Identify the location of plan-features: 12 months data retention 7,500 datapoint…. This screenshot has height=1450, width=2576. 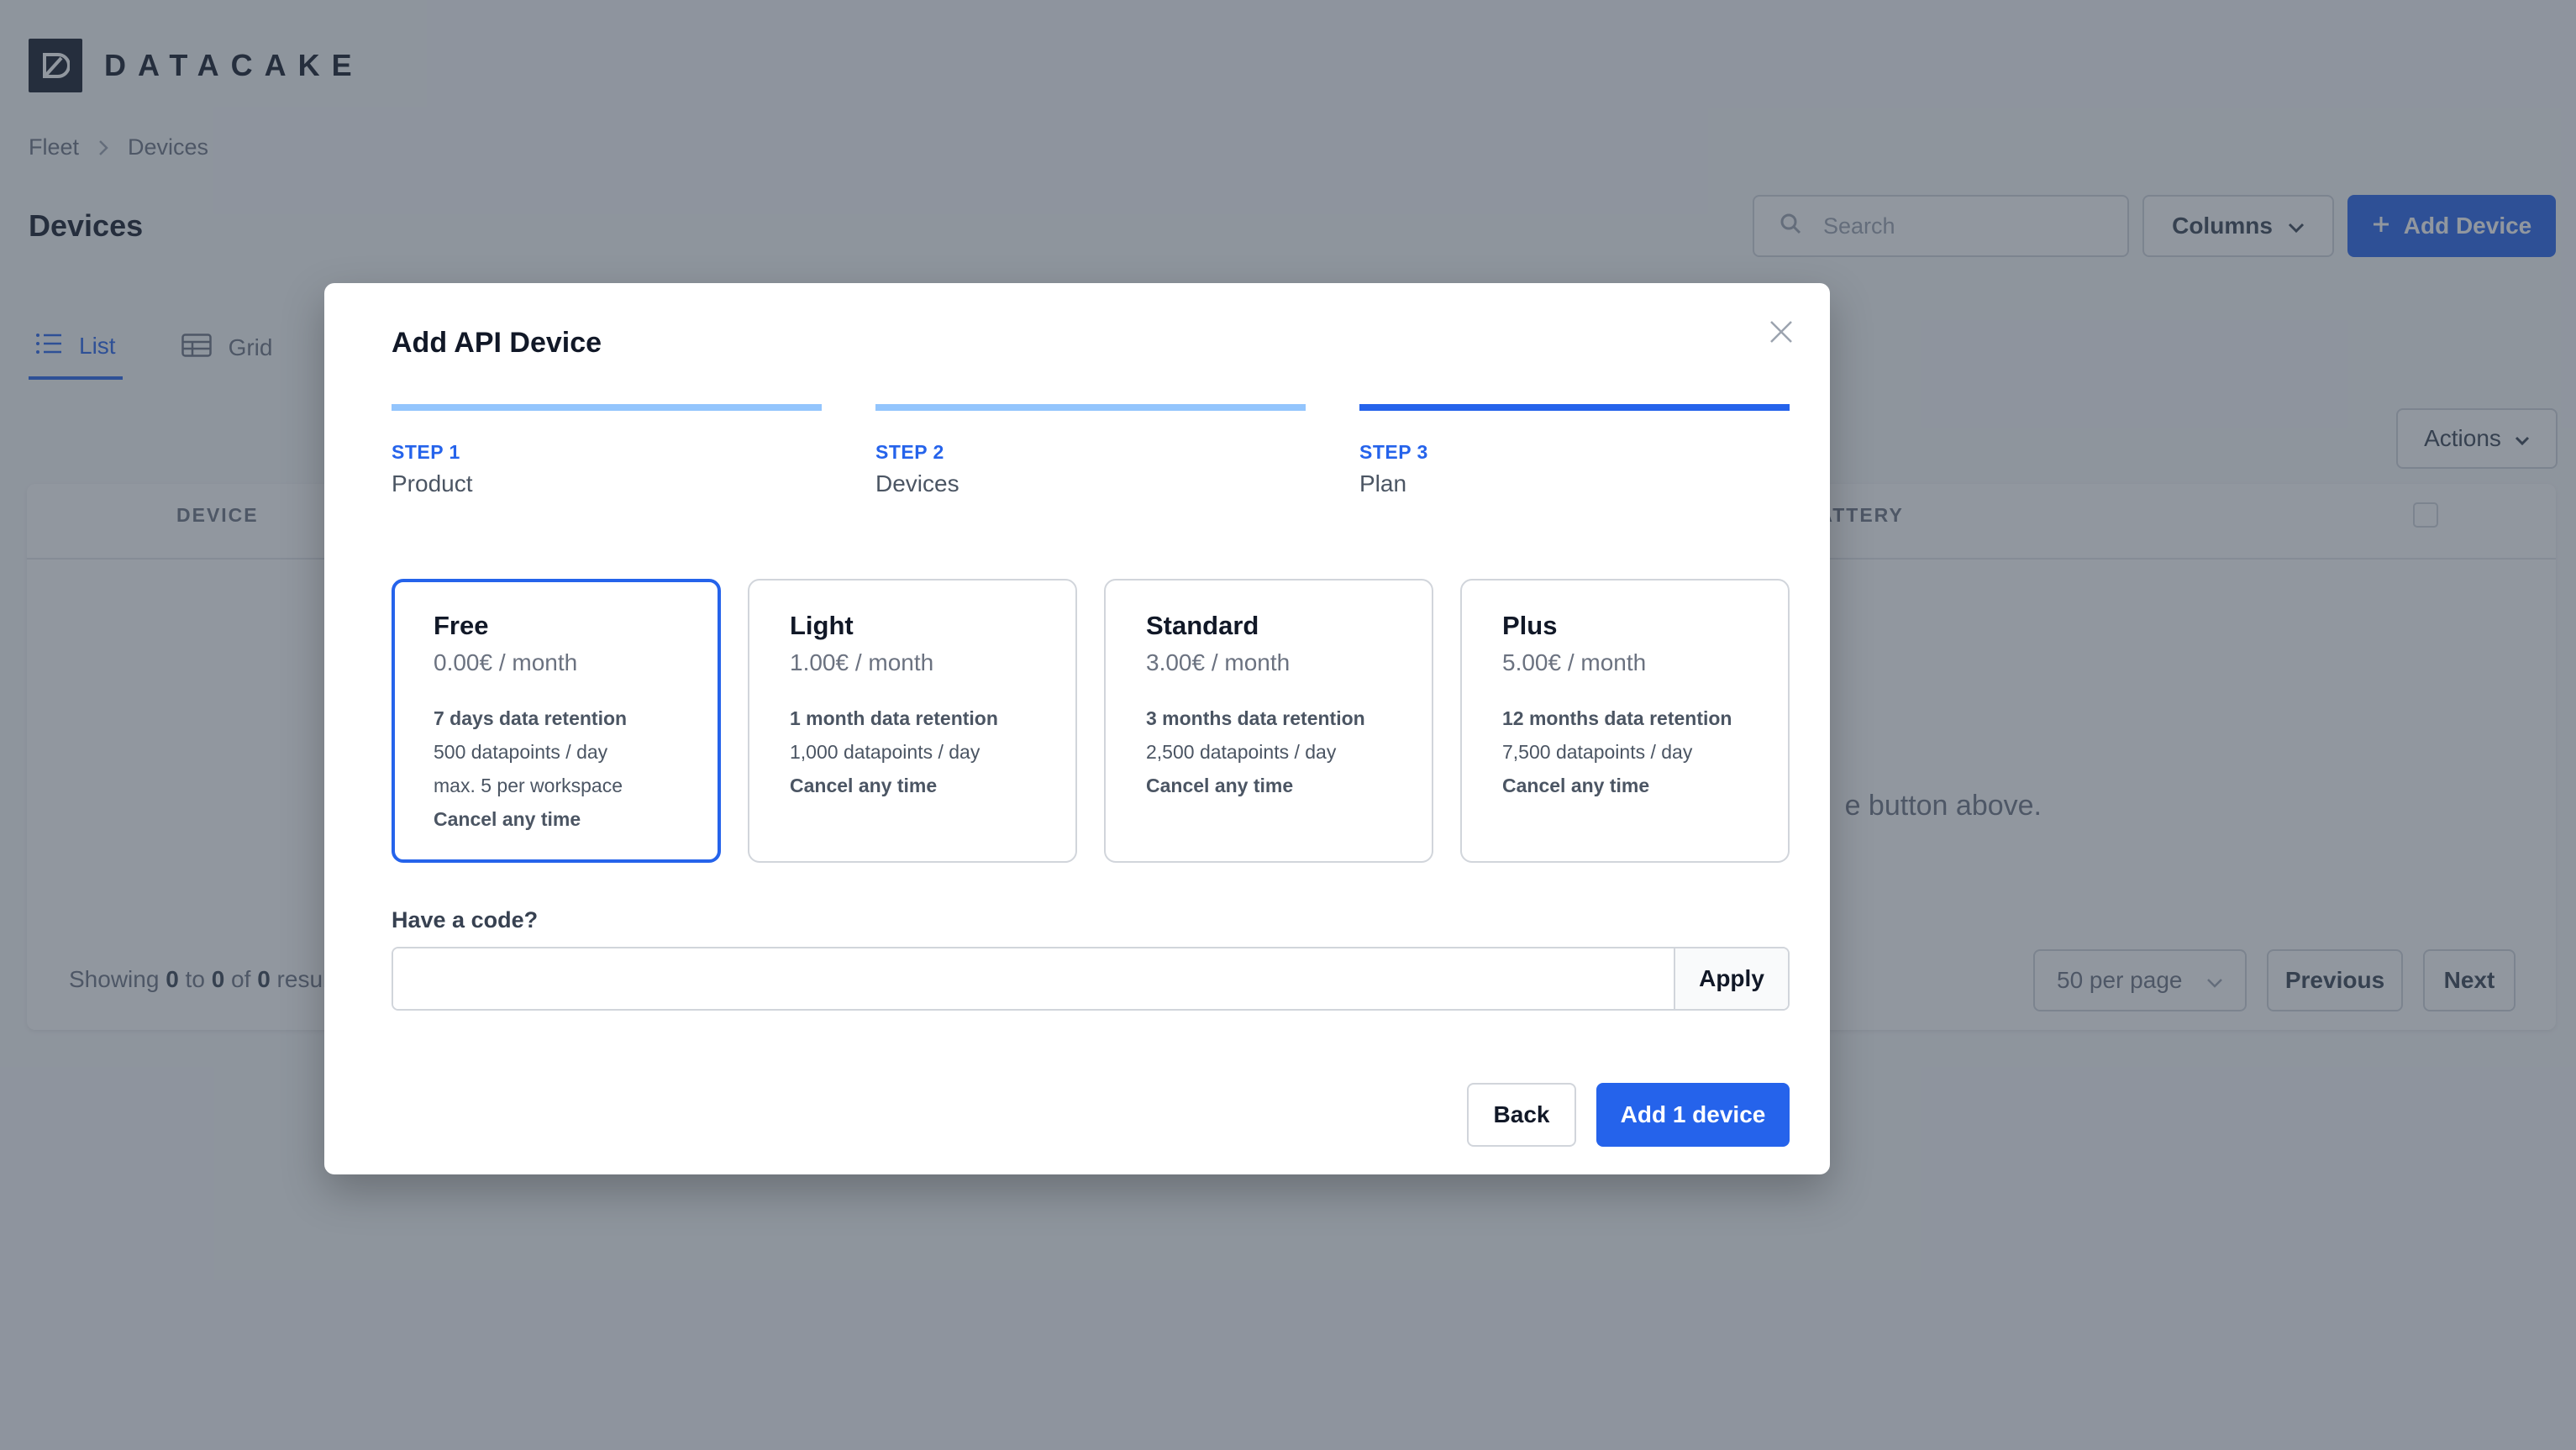
(1625, 752).